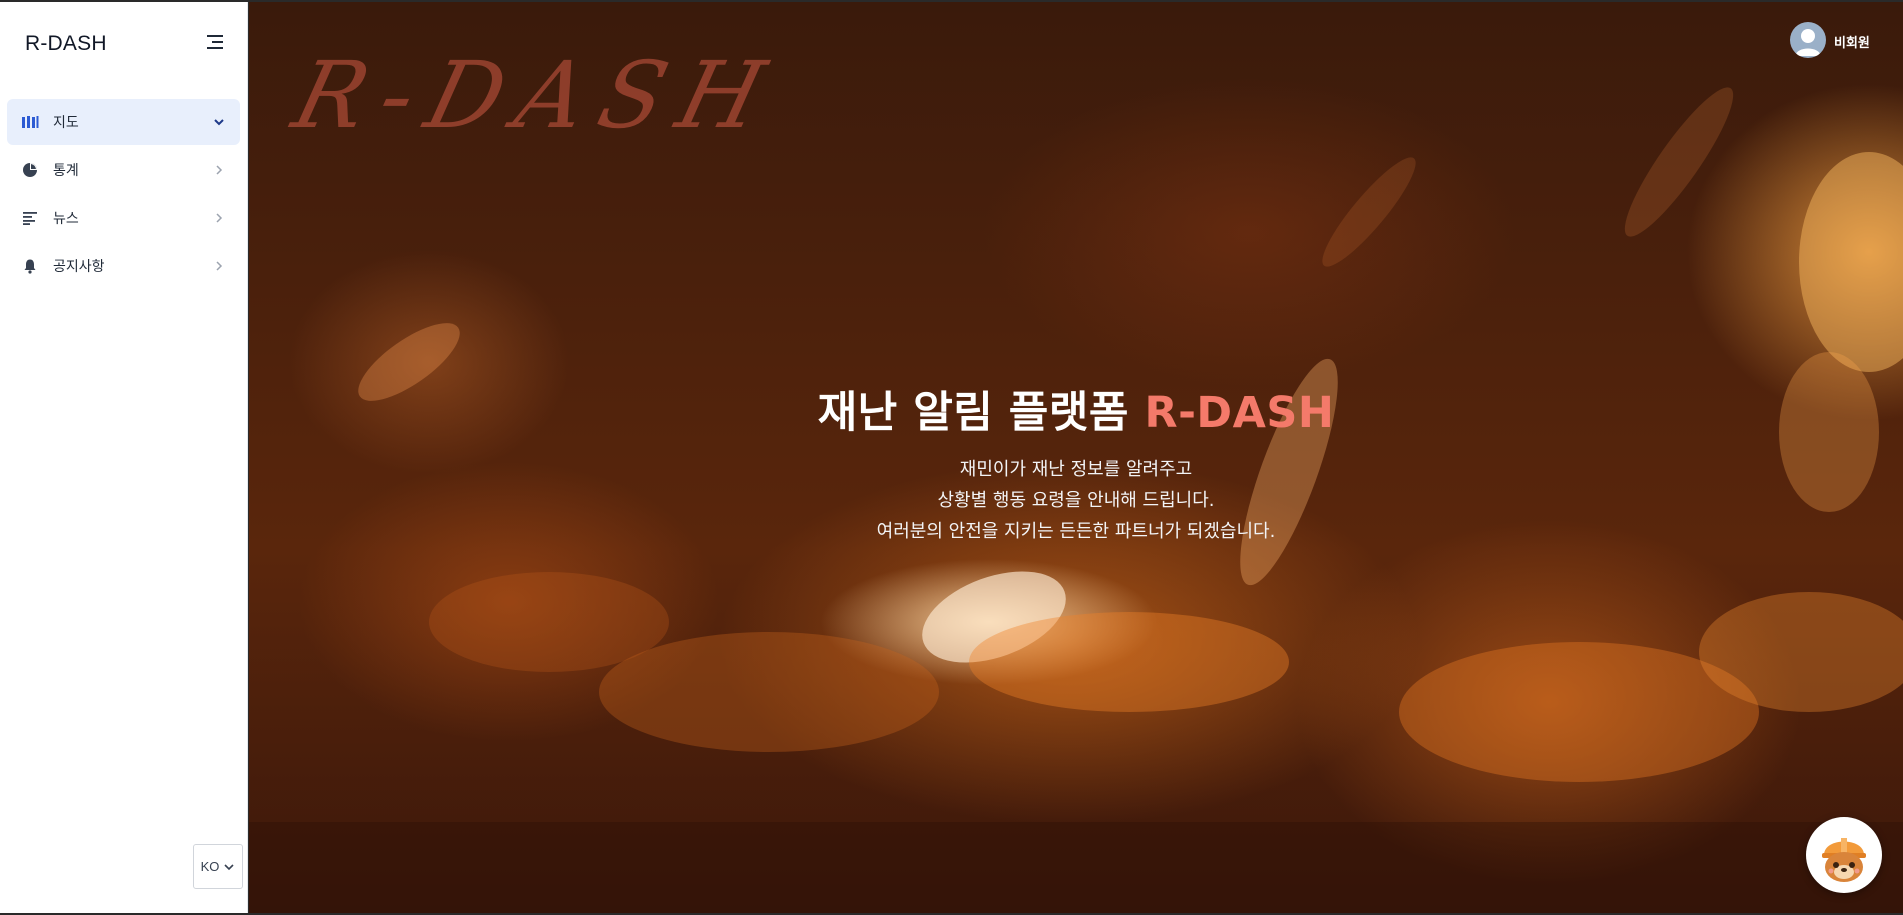 Image resolution: width=1903 pixels, height=915 pixels. I want to click on map-icon, so click(30, 122).